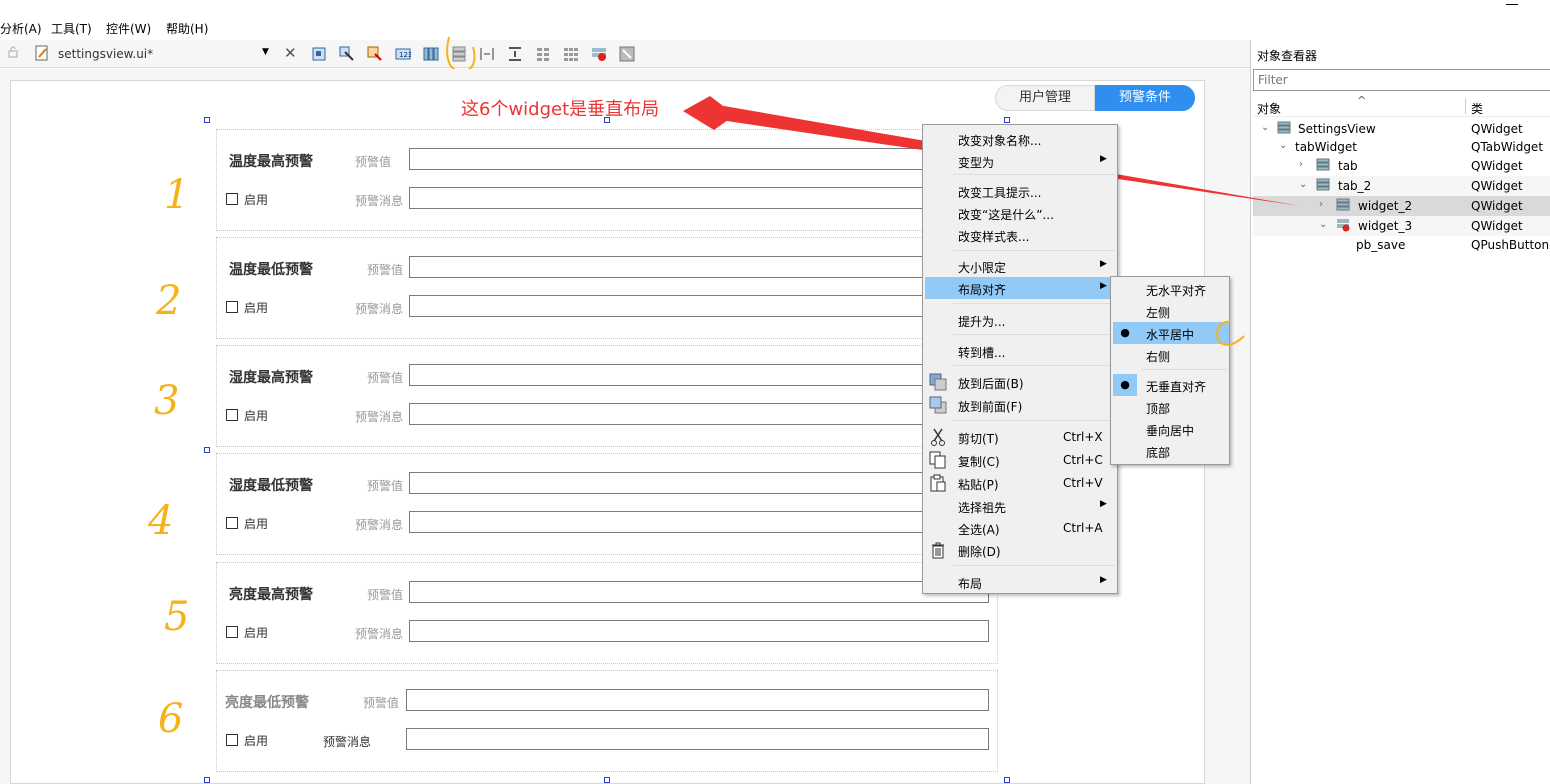 Image resolution: width=1550 pixels, height=784 pixels. Describe the element at coordinates (375, 54) in the screenshot. I see `edit-buddies-icon` at that location.